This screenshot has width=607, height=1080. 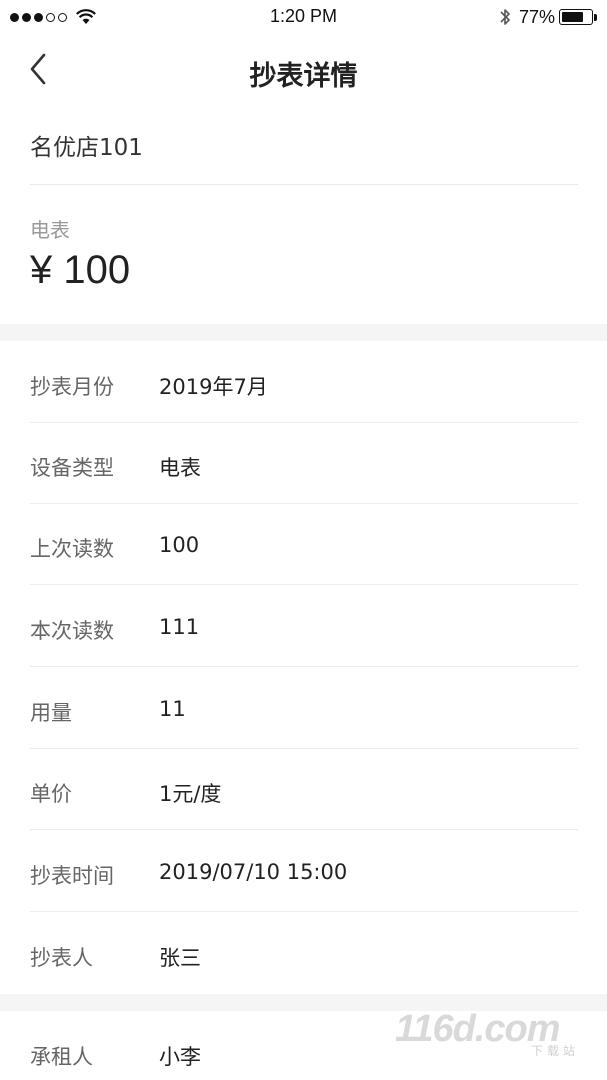 I want to click on battery-fill, so click(x=572, y=17).